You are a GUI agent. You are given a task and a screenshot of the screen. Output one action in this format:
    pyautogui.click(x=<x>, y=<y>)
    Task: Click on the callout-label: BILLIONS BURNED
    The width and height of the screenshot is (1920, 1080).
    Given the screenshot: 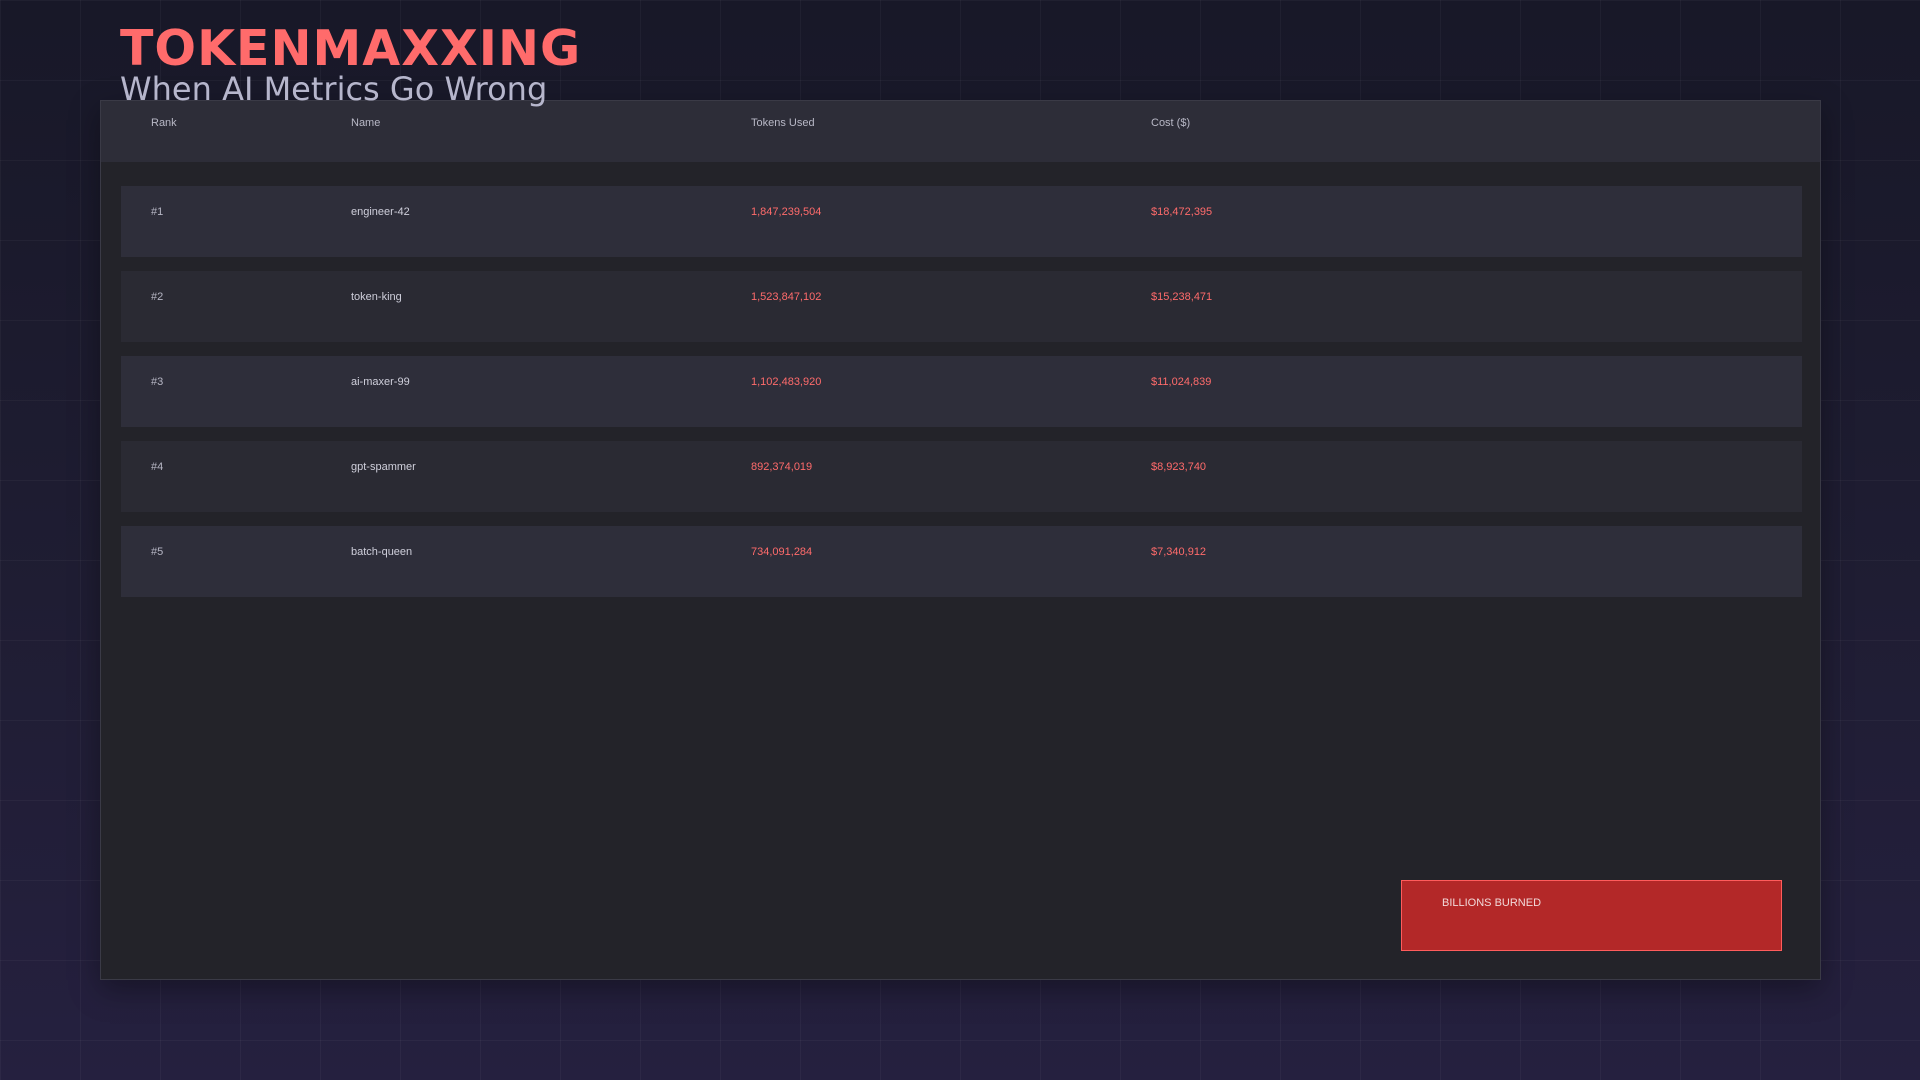 What is the action you would take?
    pyautogui.click(x=1492, y=903)
    